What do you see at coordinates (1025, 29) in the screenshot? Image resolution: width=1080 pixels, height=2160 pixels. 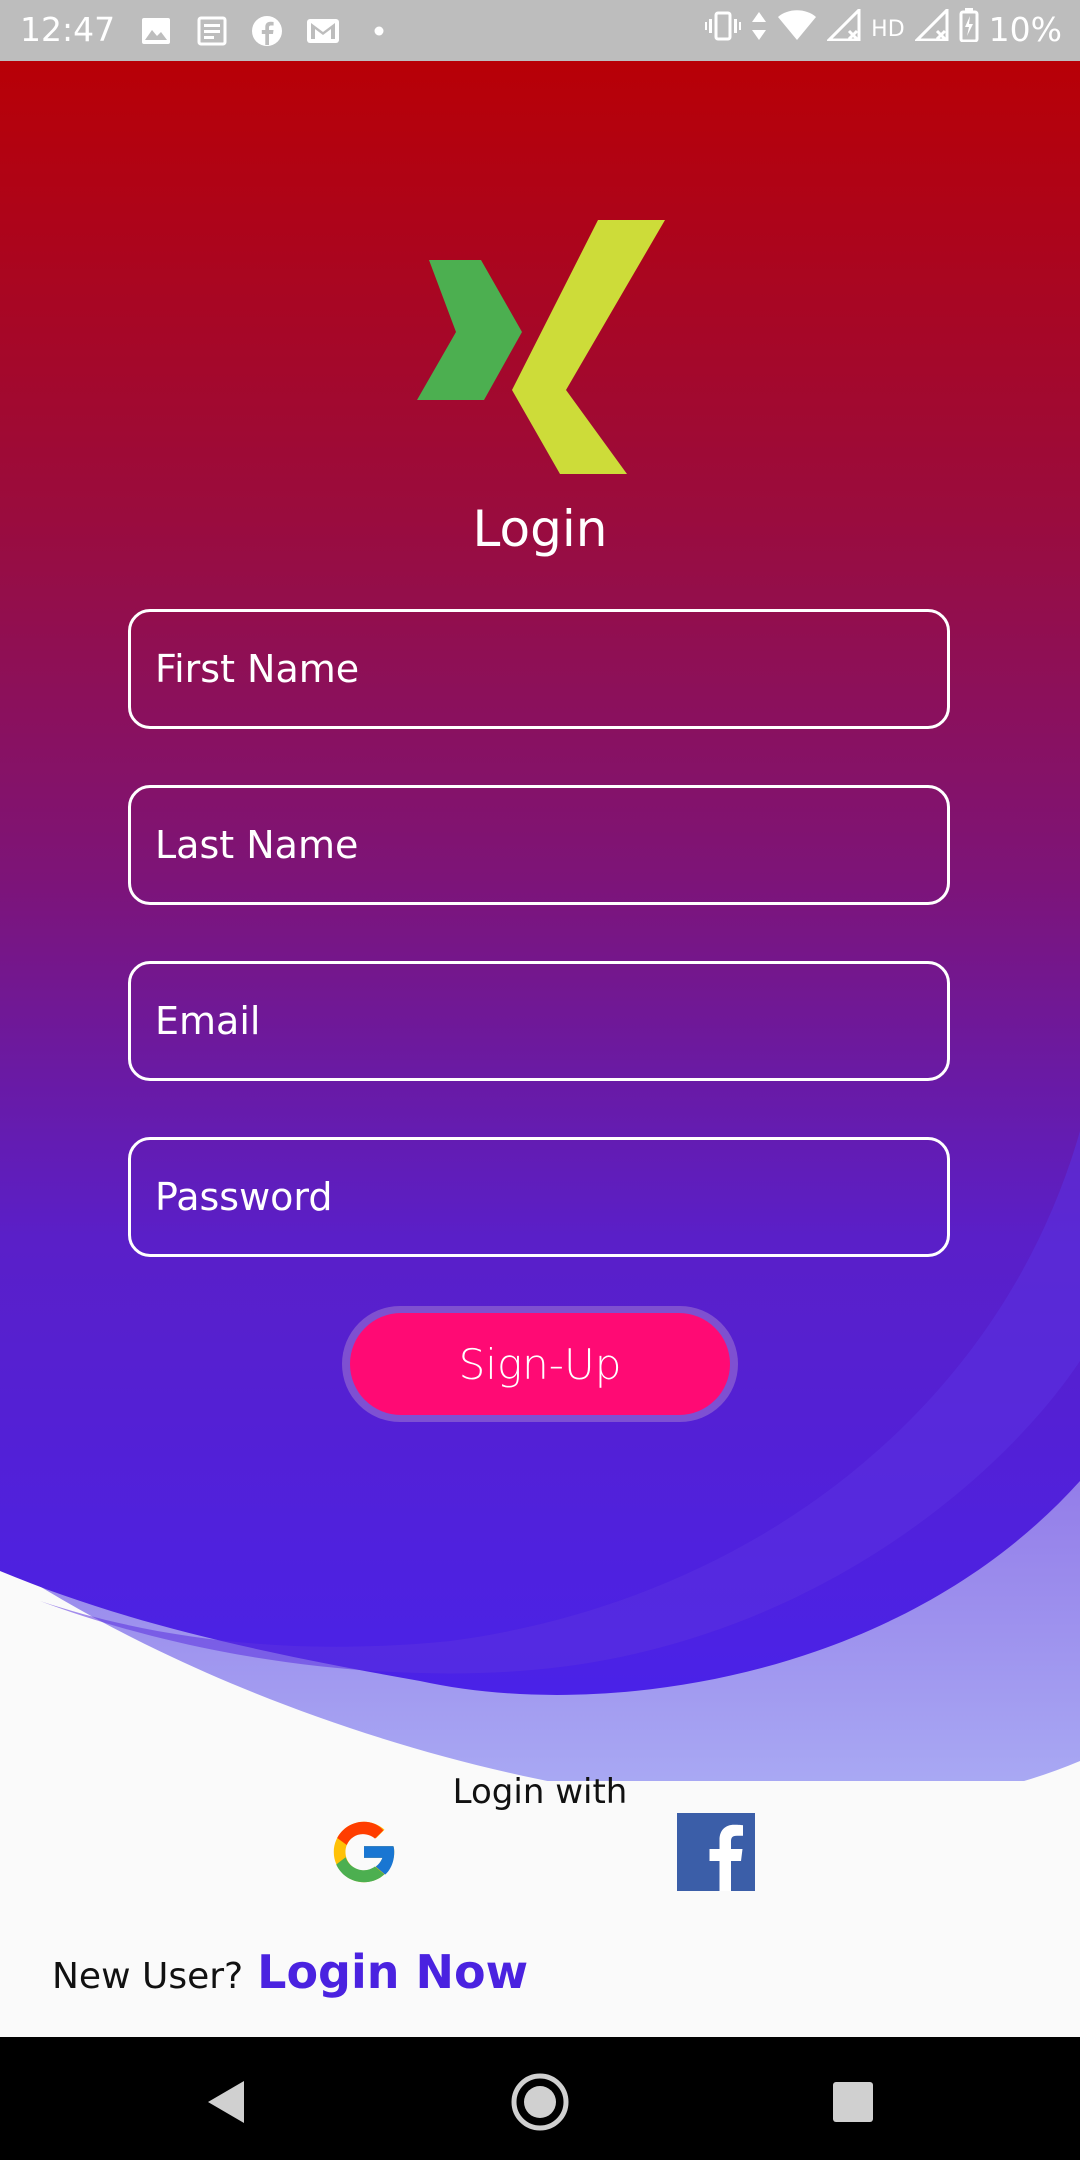 I see `battery-percent: 10%` at bounding box center [1025, 29].